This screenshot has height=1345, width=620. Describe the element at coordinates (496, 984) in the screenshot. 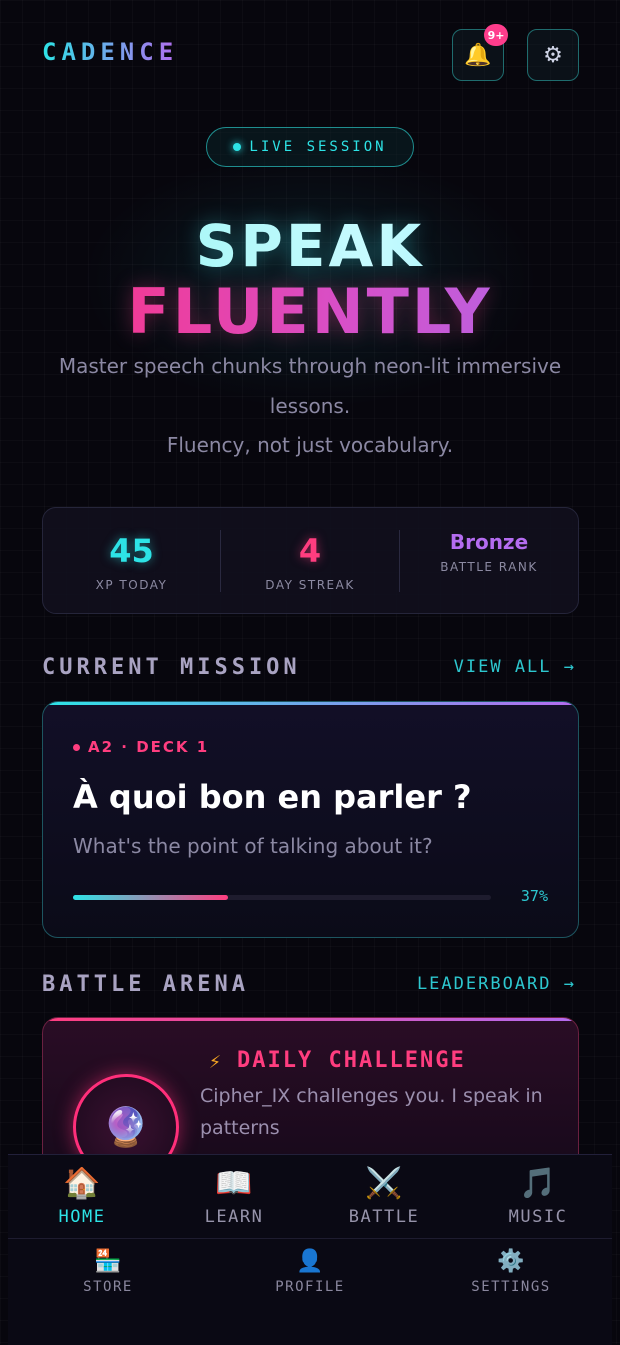

I see `leaderboard-link: LEADERBOARD →` at that location.